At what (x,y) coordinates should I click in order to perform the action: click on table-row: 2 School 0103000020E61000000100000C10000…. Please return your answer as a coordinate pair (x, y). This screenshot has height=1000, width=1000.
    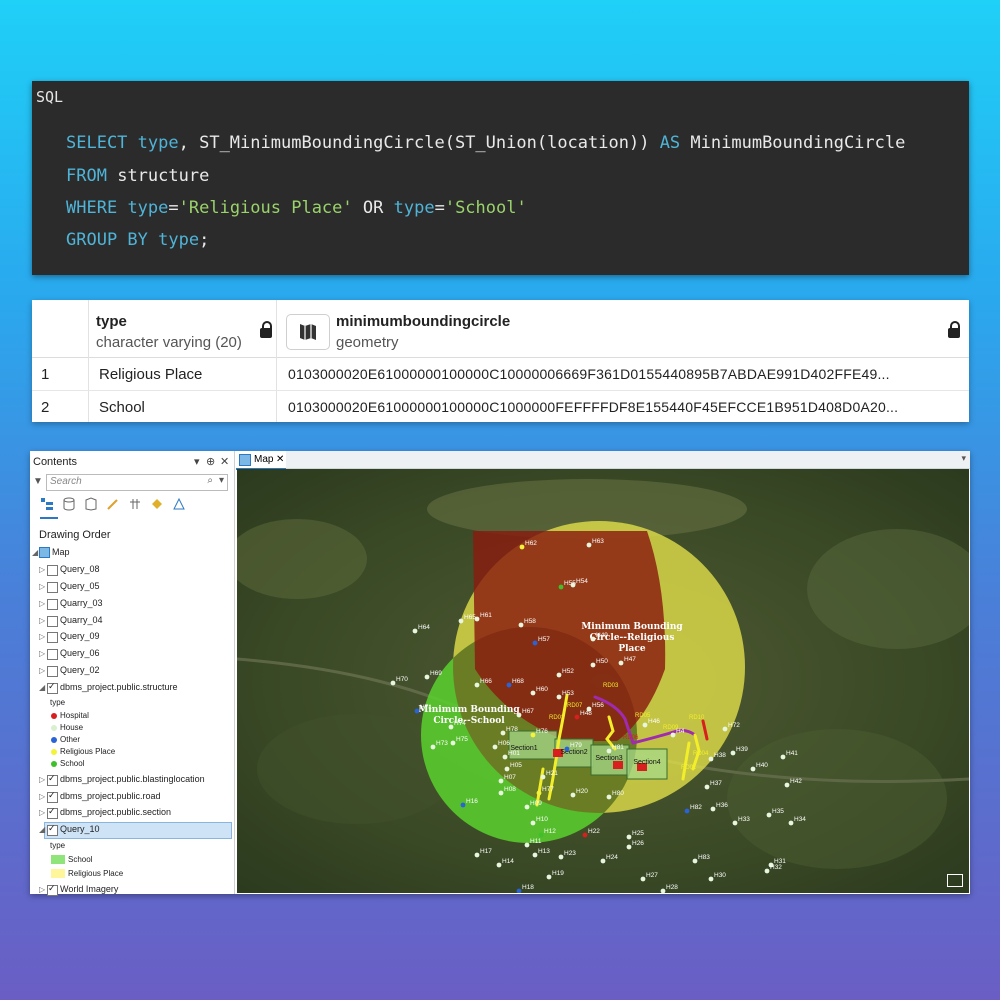
    Looking at the image, I should click on (500, 407).